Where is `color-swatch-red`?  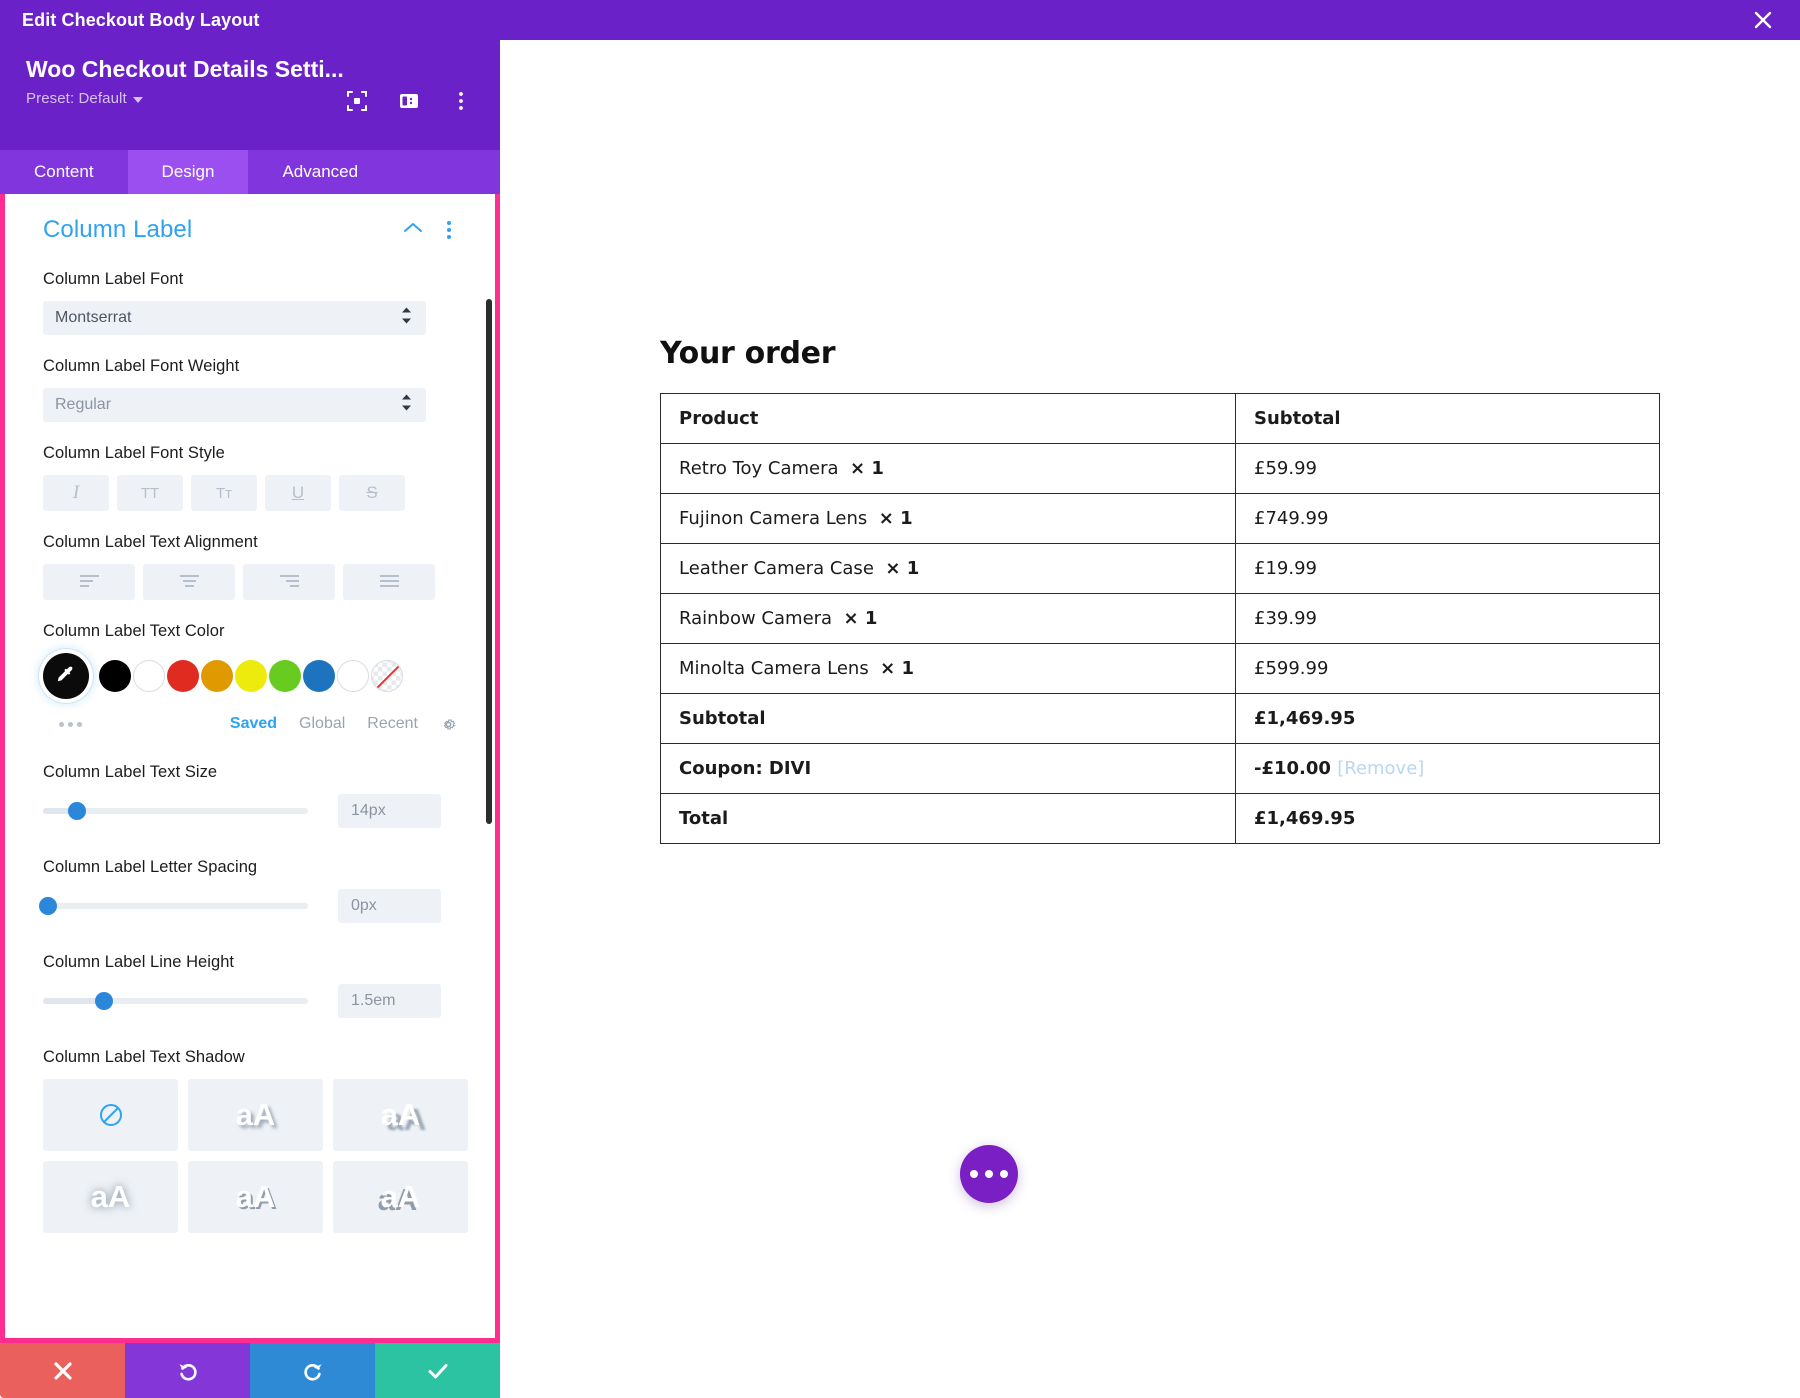 color-swatch-red is located at coordinates (183, 676).